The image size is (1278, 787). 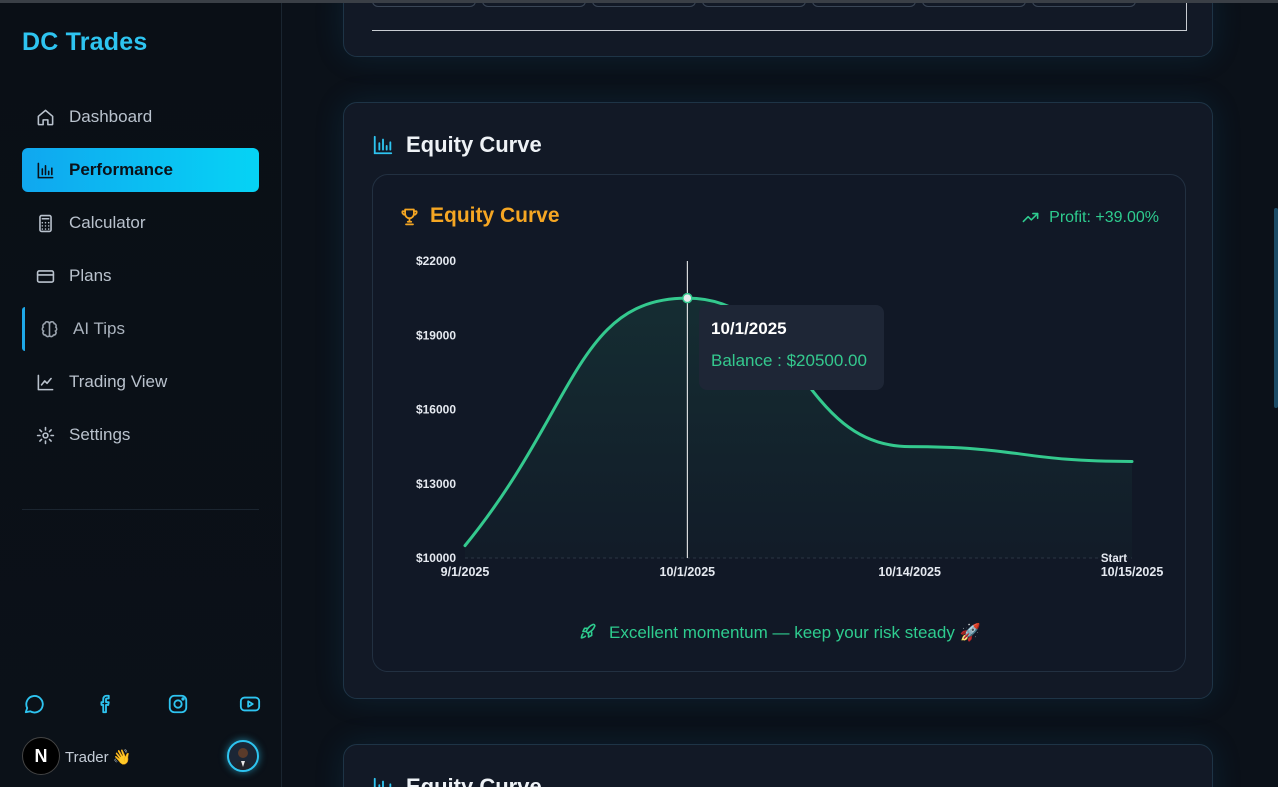 I want to click on brain-icon, so click(x=49, y=329).